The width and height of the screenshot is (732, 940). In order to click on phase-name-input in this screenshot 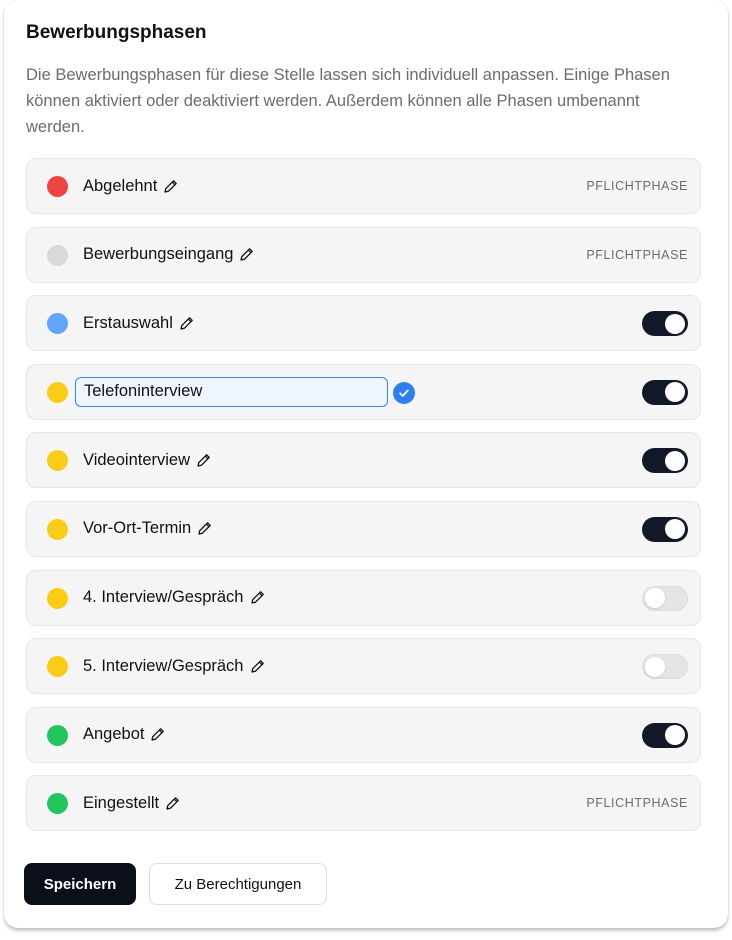, I will do `click(231, 391)`.